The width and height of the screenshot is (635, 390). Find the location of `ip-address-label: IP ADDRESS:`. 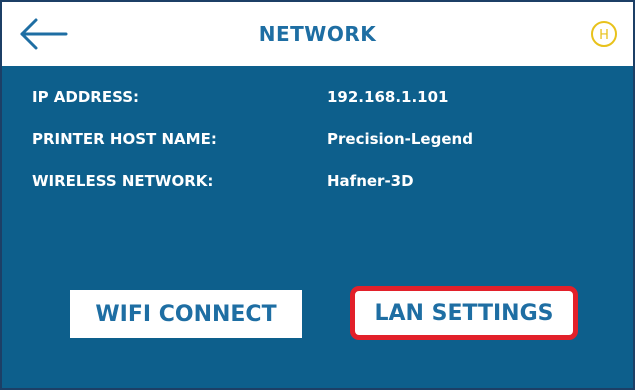

ip-address-label: IP ADDRESS: is located at coordinates (86, 97).